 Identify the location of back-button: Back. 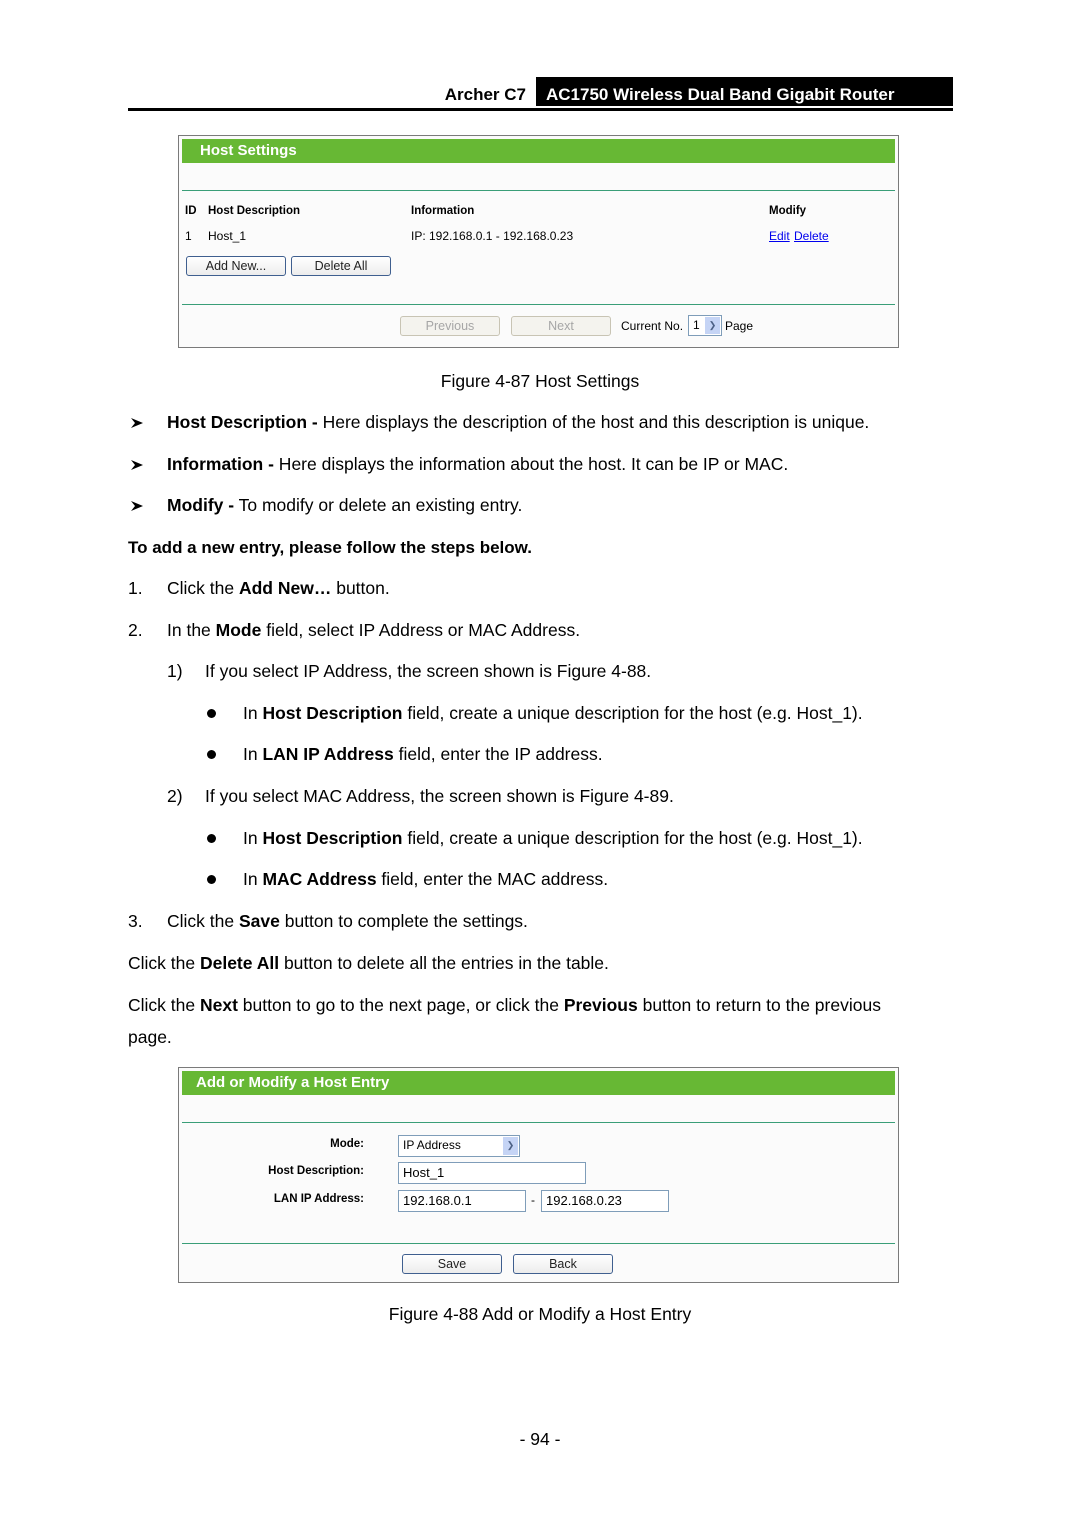
(563, 1264).